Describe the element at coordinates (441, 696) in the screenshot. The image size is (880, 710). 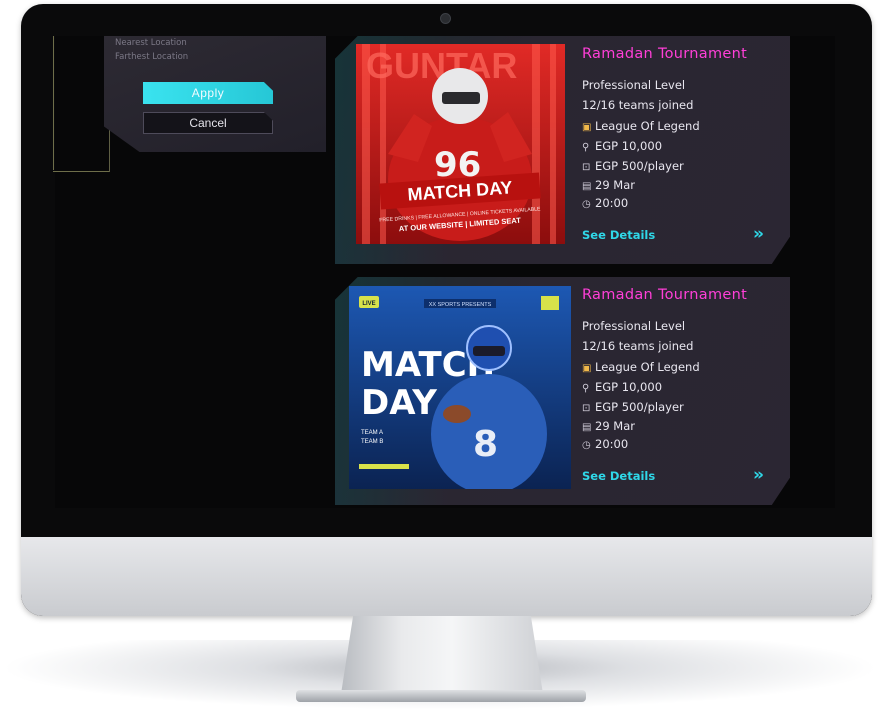
I see `monitor-stand-base` at that location.